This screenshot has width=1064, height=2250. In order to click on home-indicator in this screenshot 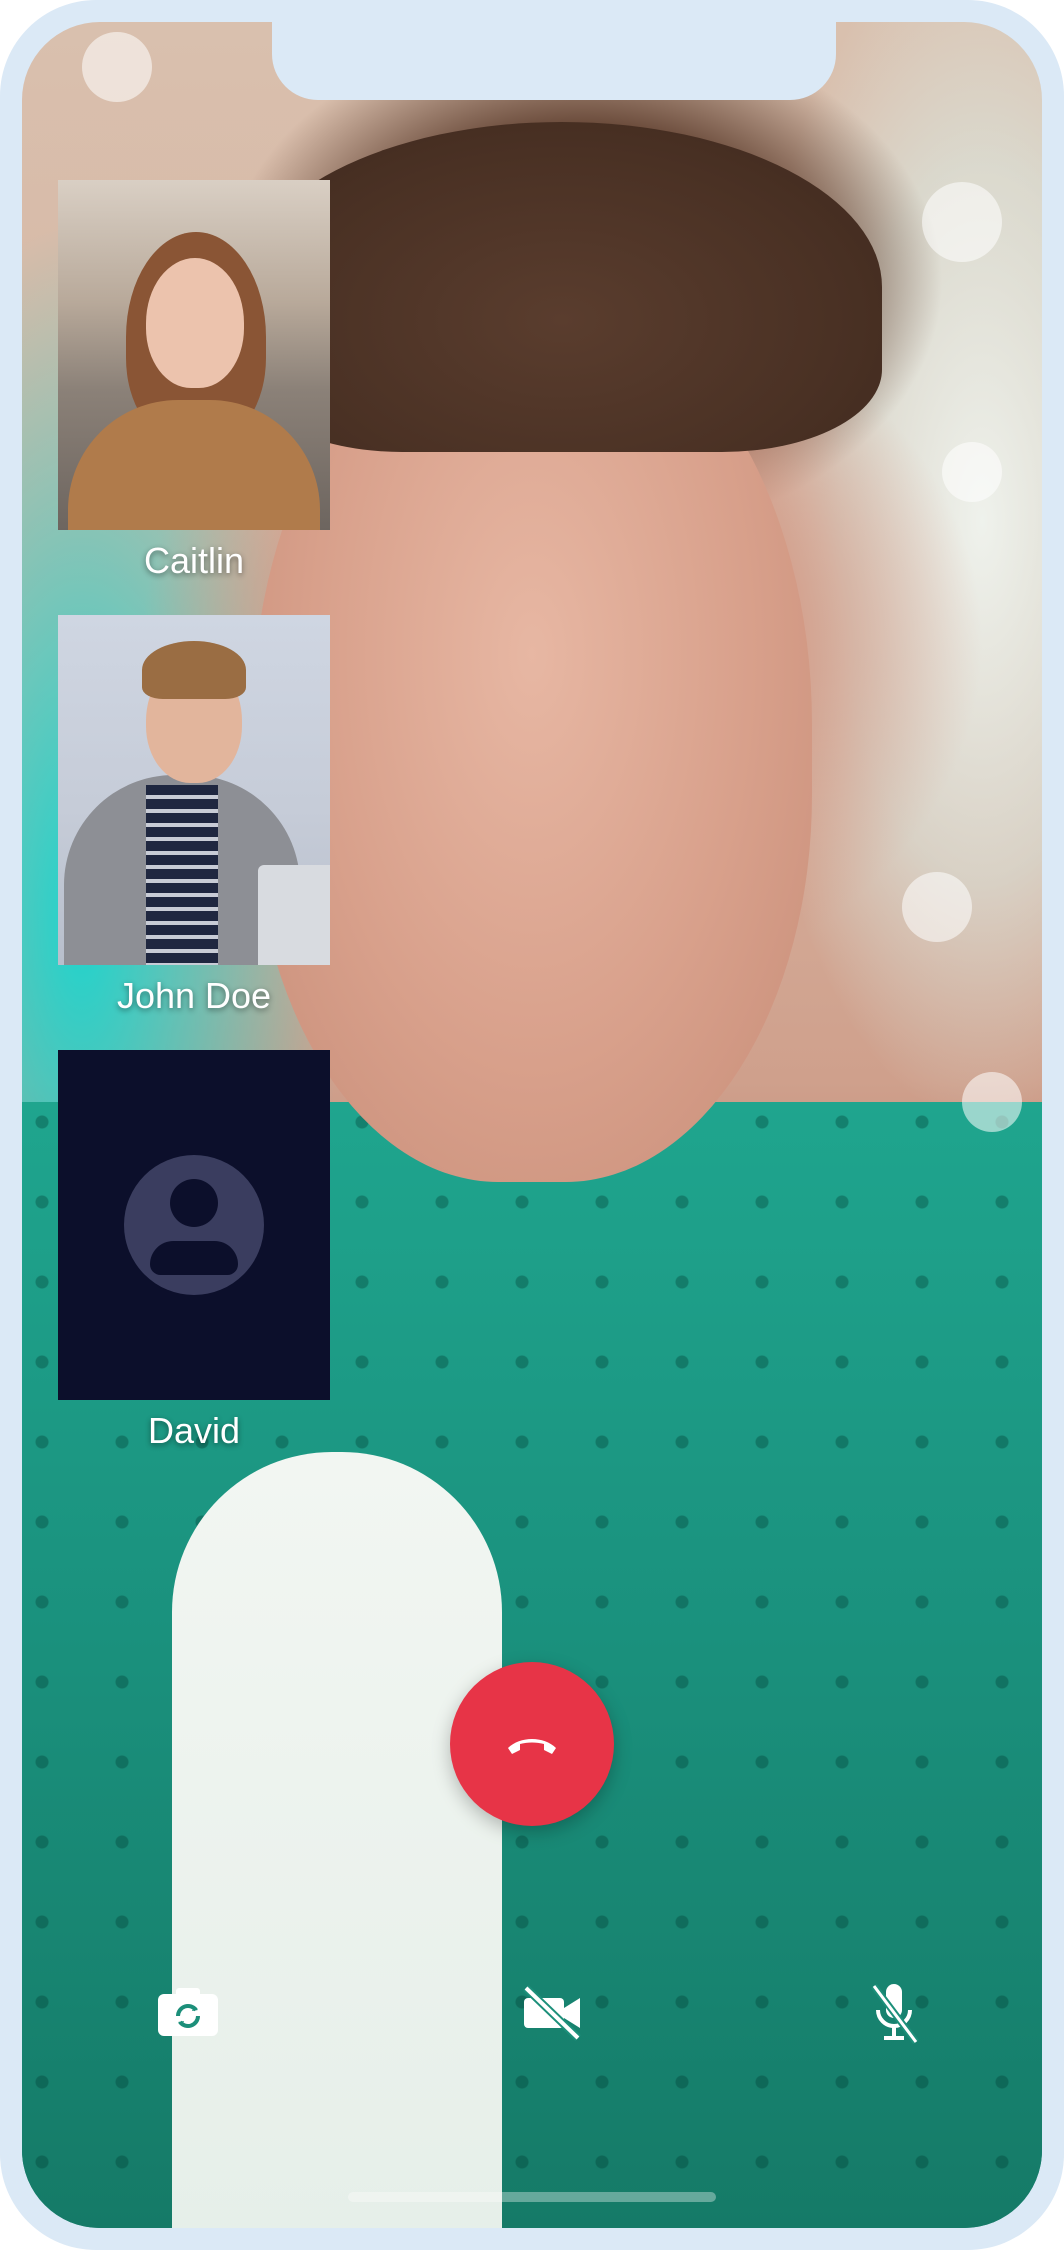, I will do `click(532, 2197)`.